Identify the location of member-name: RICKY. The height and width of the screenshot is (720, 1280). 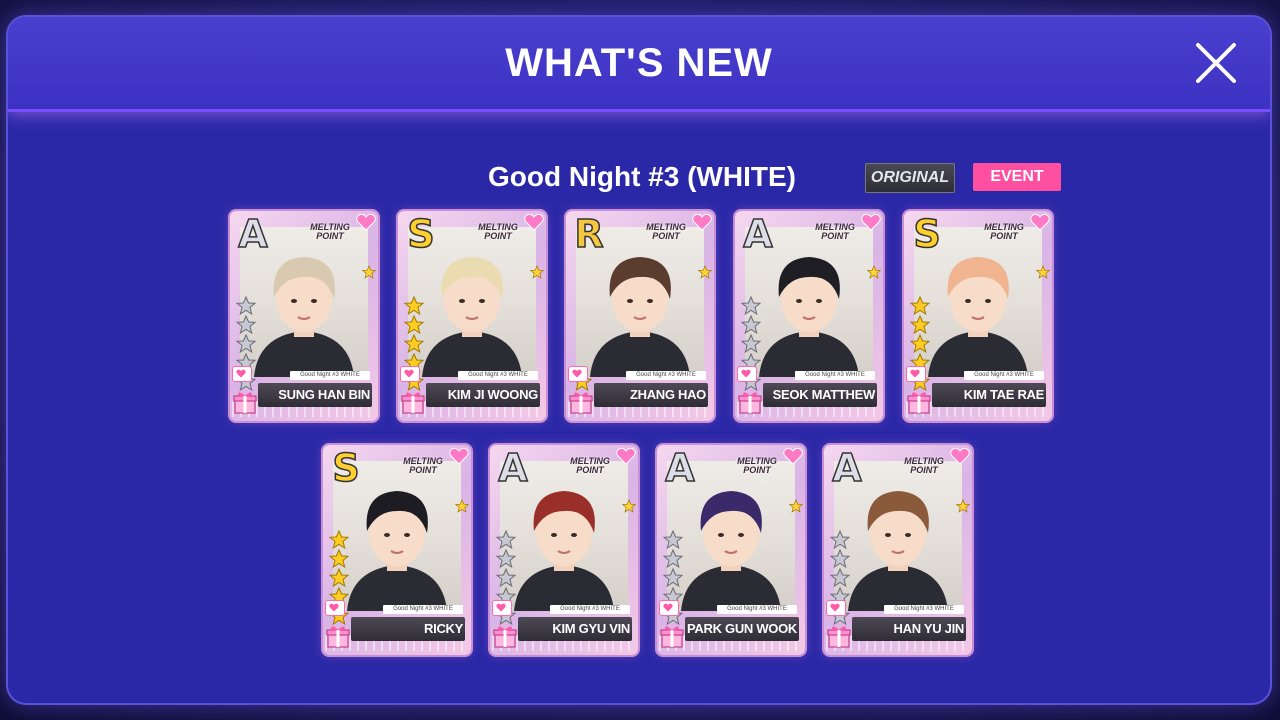
(443, 628).